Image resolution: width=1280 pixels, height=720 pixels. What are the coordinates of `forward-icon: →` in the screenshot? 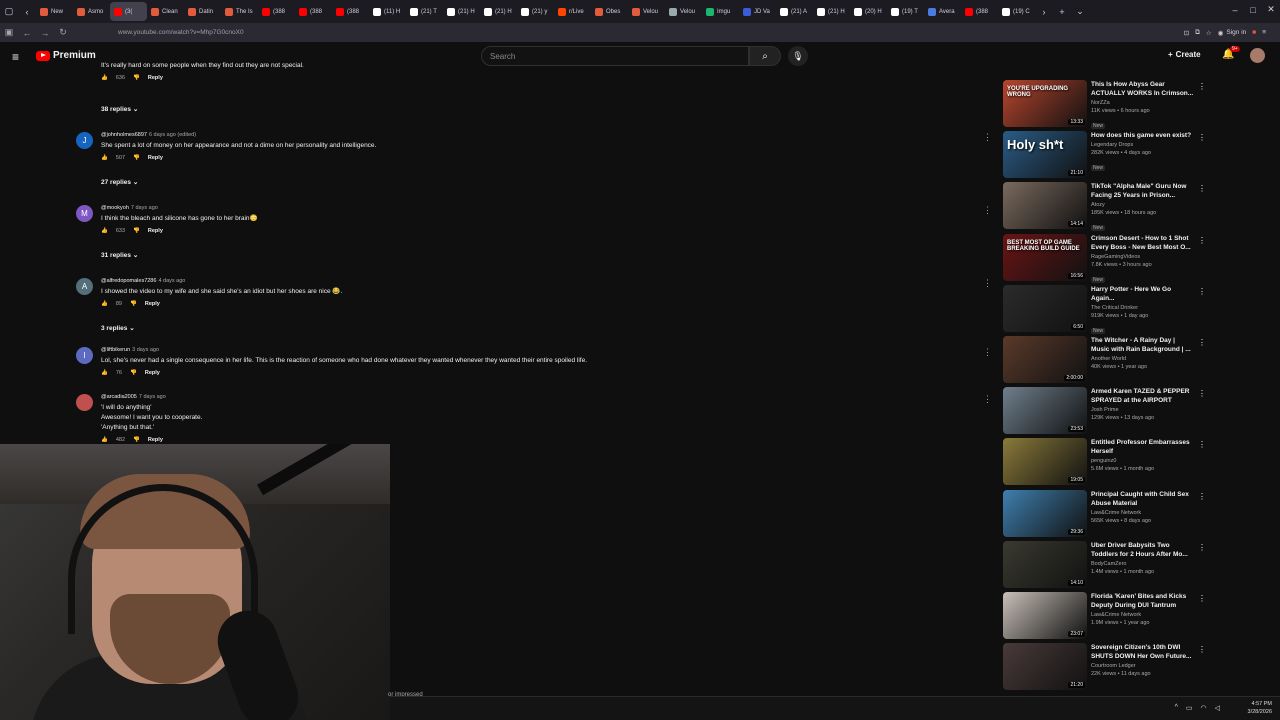 It's located at (45, 32).